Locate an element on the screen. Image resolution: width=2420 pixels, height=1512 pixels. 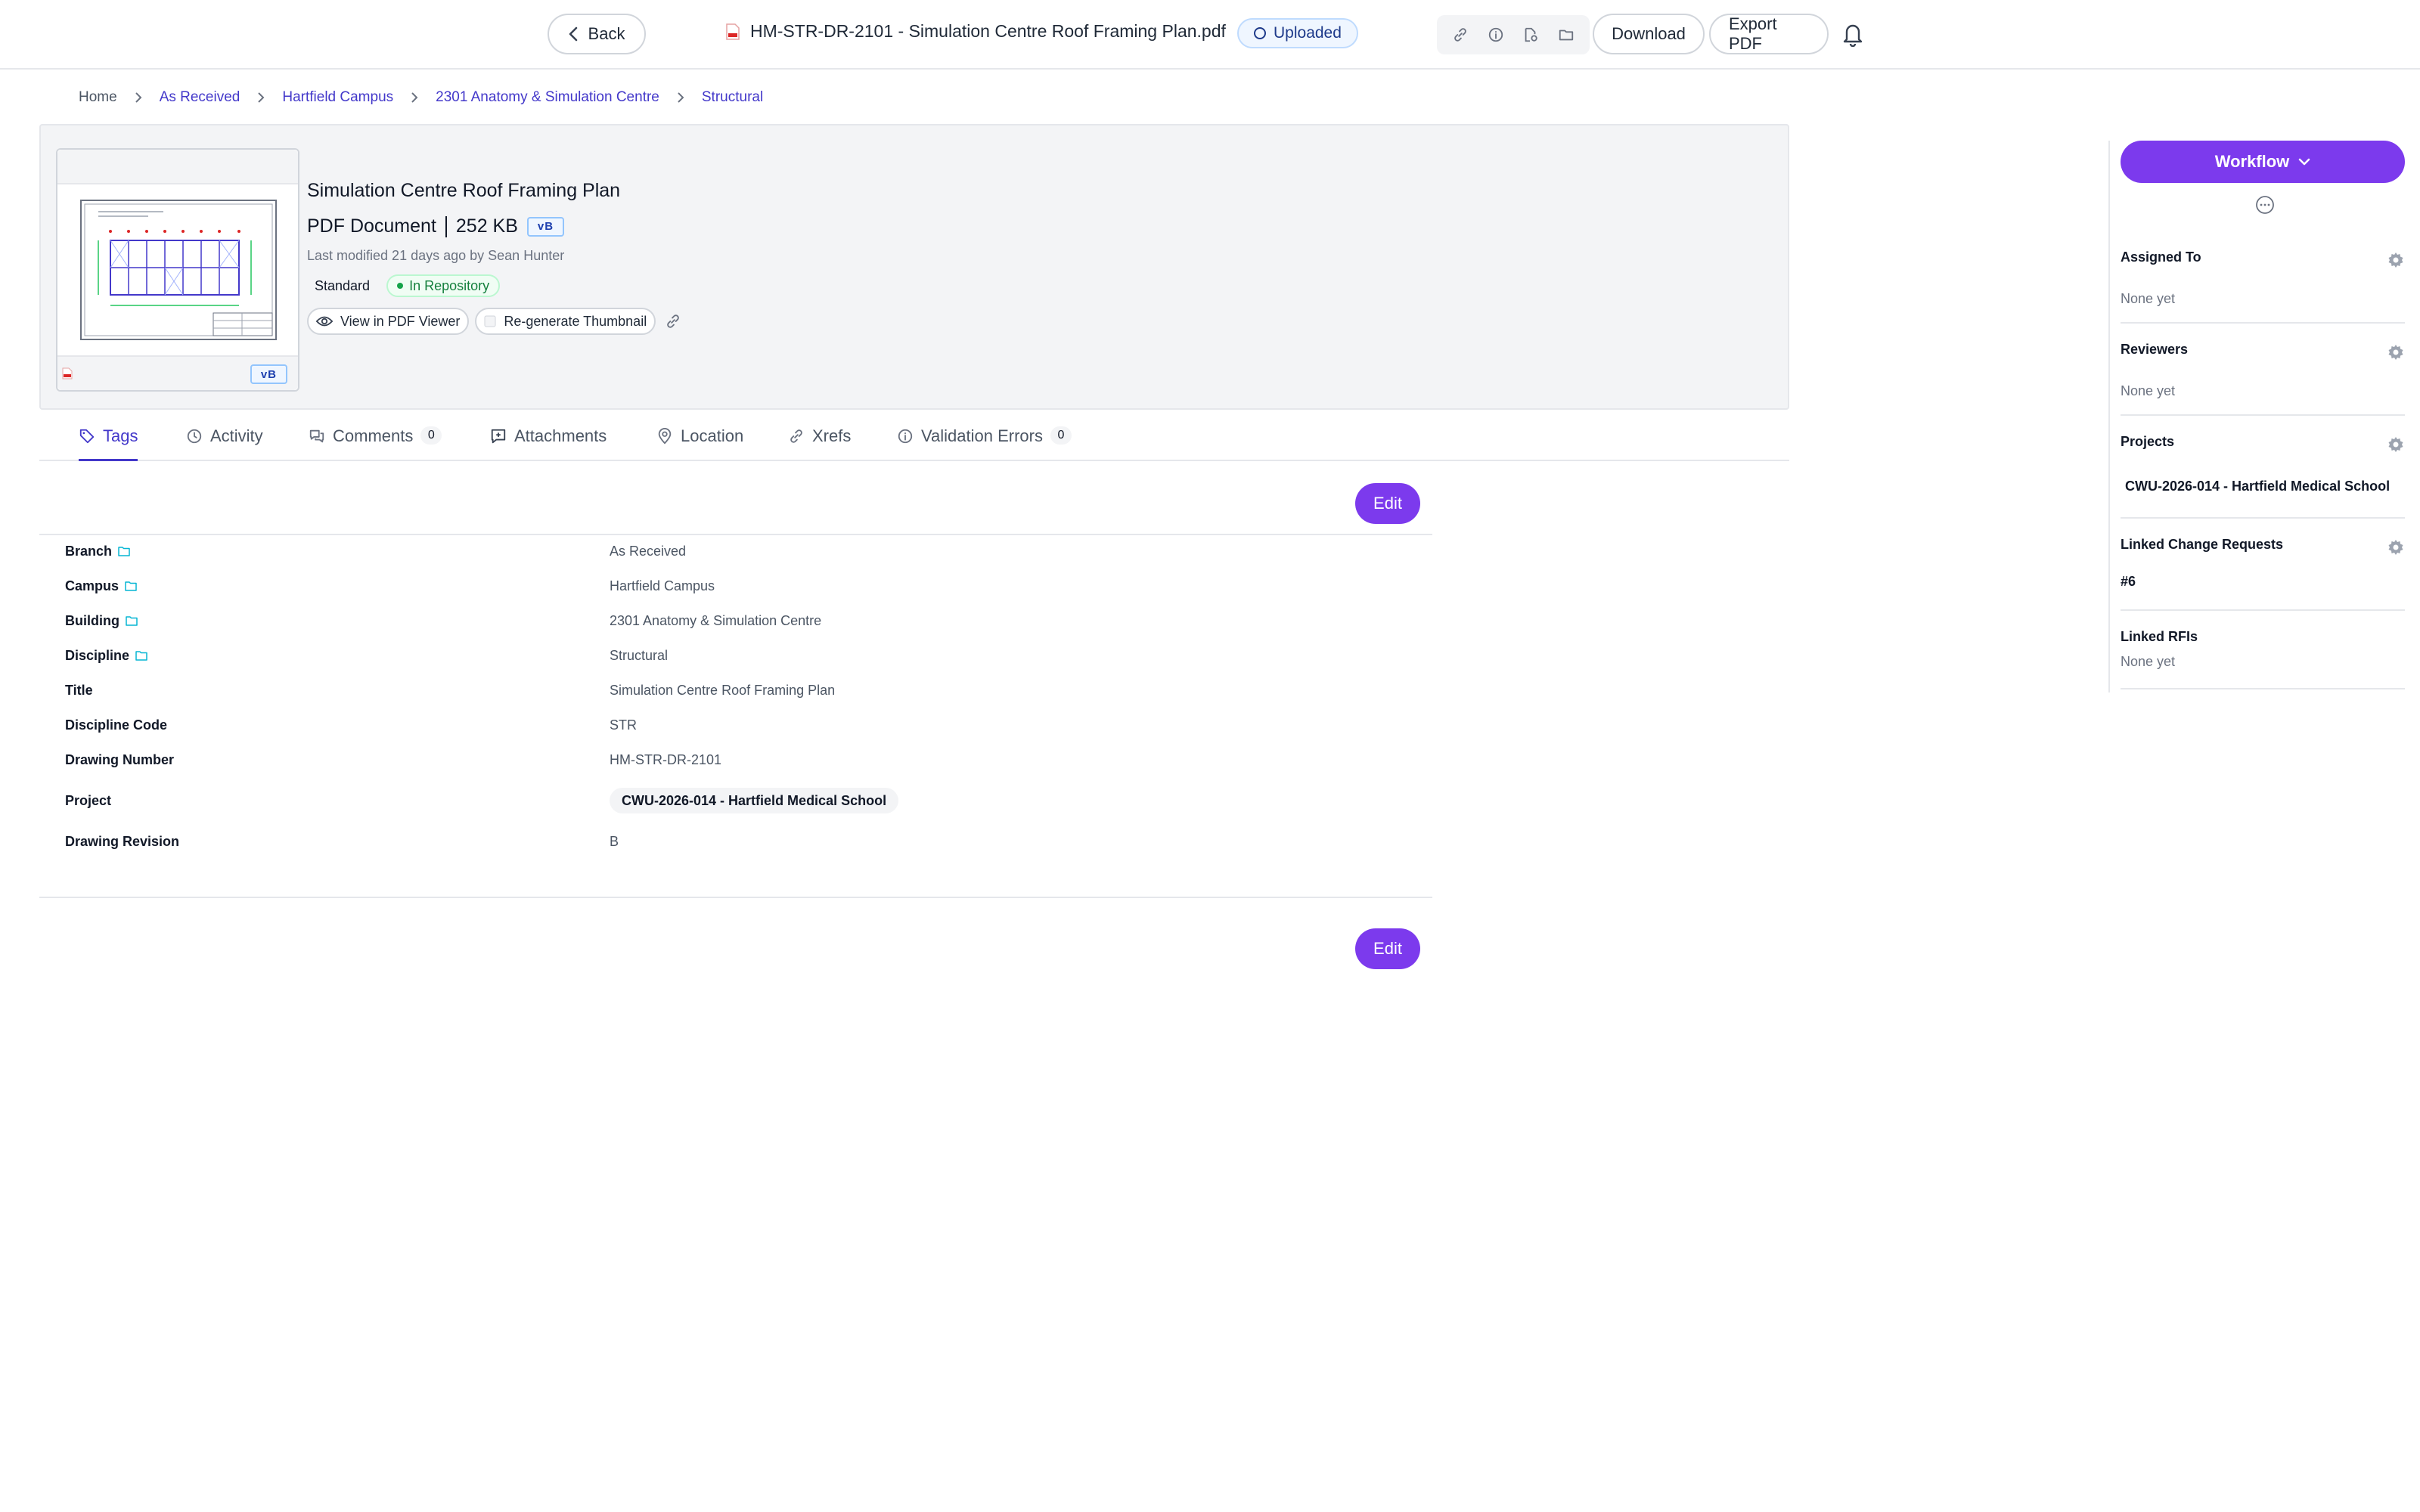
field-key: Project is located at coordinates (88, 800).